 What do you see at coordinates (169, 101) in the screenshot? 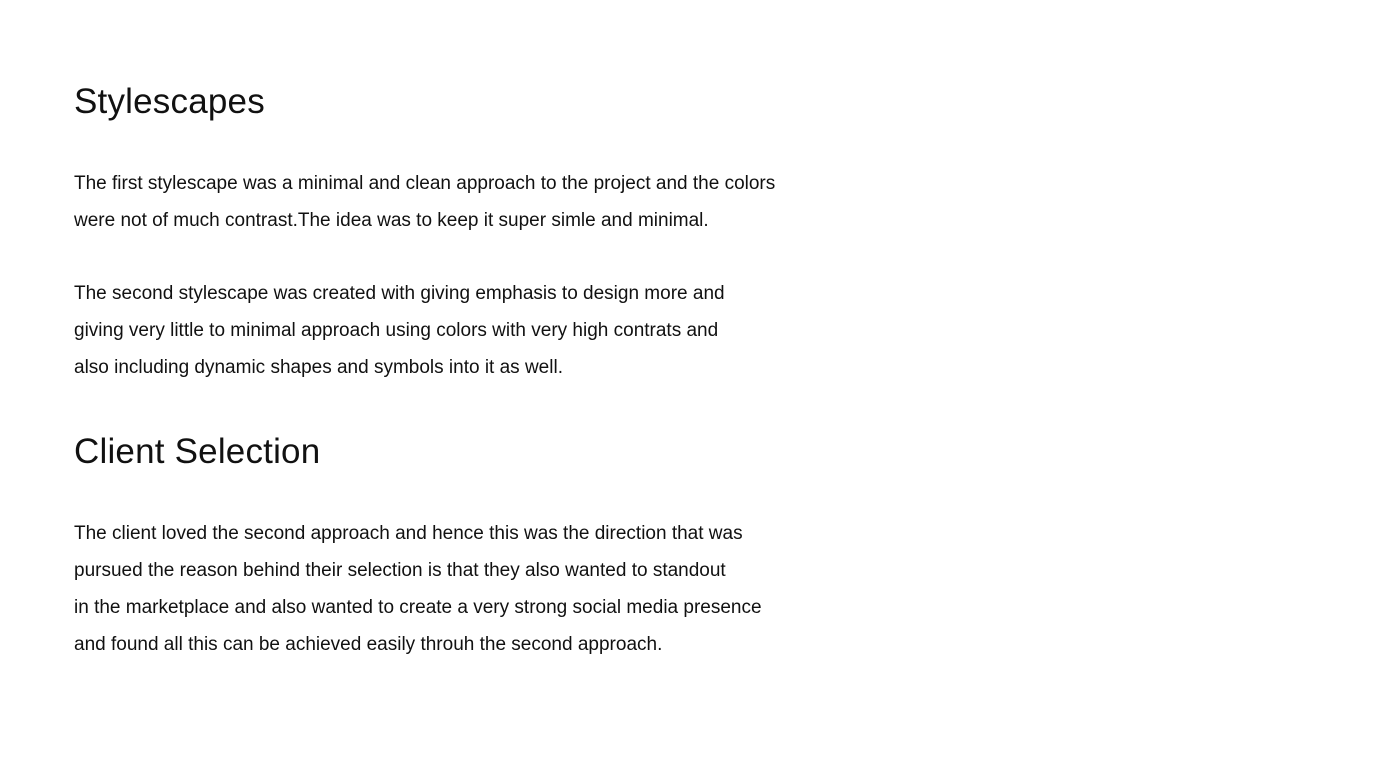
I see `section-heading-stylescapes: Stylescapes` at bounding box center [169, 101].